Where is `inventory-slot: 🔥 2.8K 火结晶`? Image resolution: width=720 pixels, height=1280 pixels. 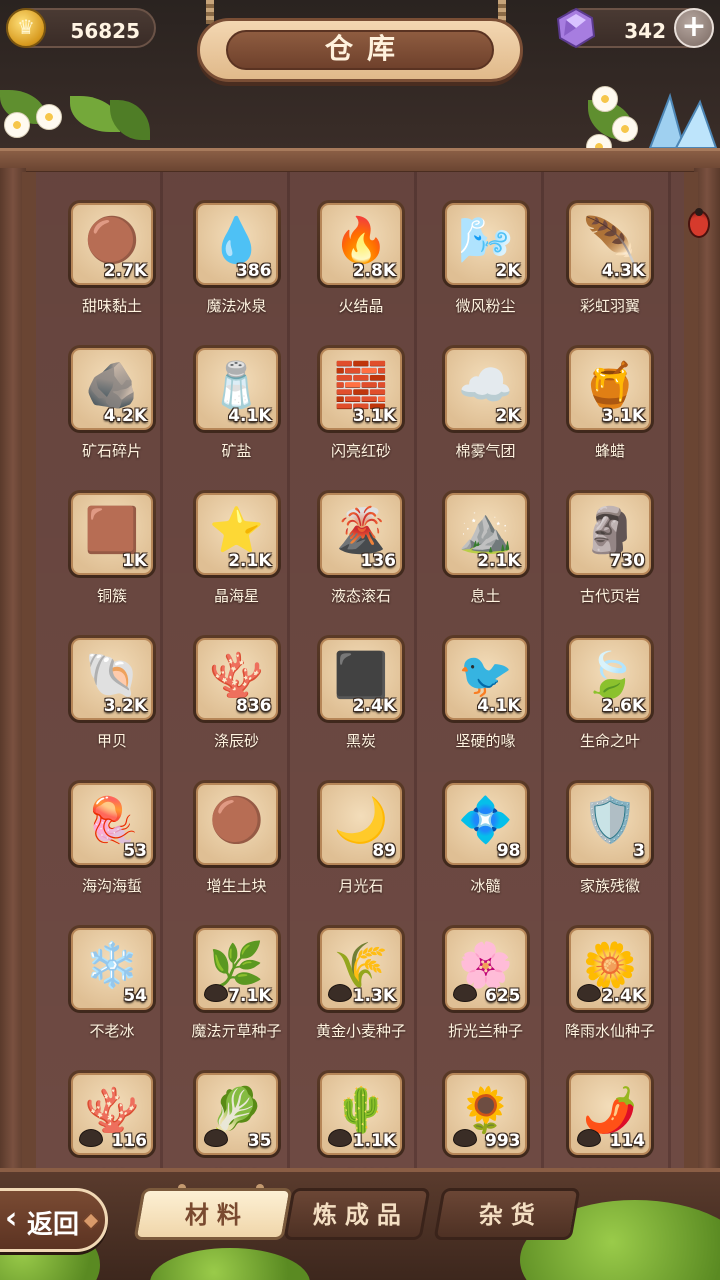 inventory-slot: 🔥 2.8K 火结晶 is located at coordinates (367, 270).